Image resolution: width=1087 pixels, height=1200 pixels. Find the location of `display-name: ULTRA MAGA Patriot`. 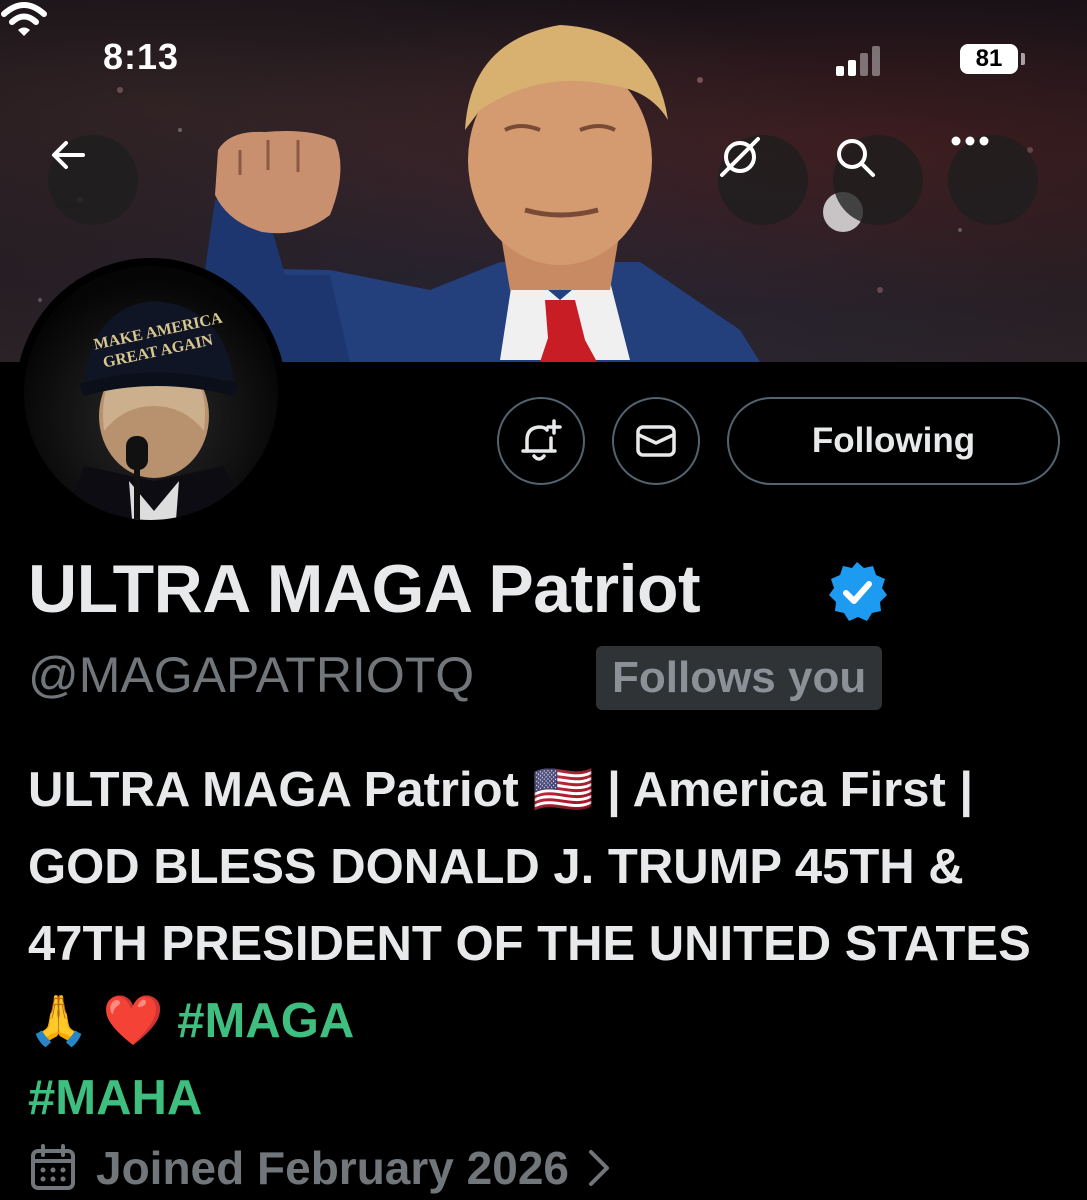

display-name: ULTRA MAGA Patriot is located at coordinates (364, 589).